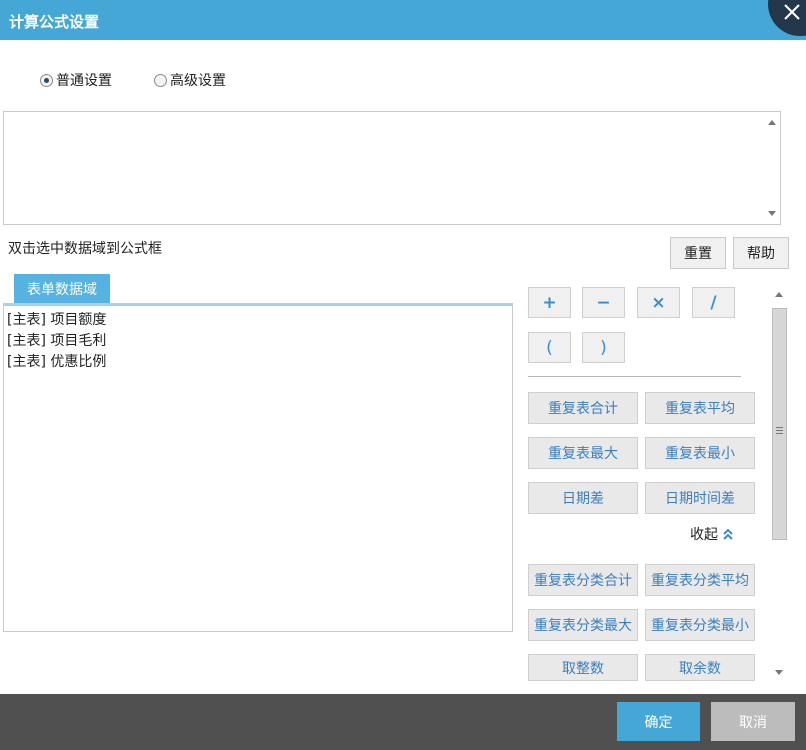 The height and width of the screenshot is (750, 806). I want to click on fn-integer-button: 取整数, so click(583, 667).